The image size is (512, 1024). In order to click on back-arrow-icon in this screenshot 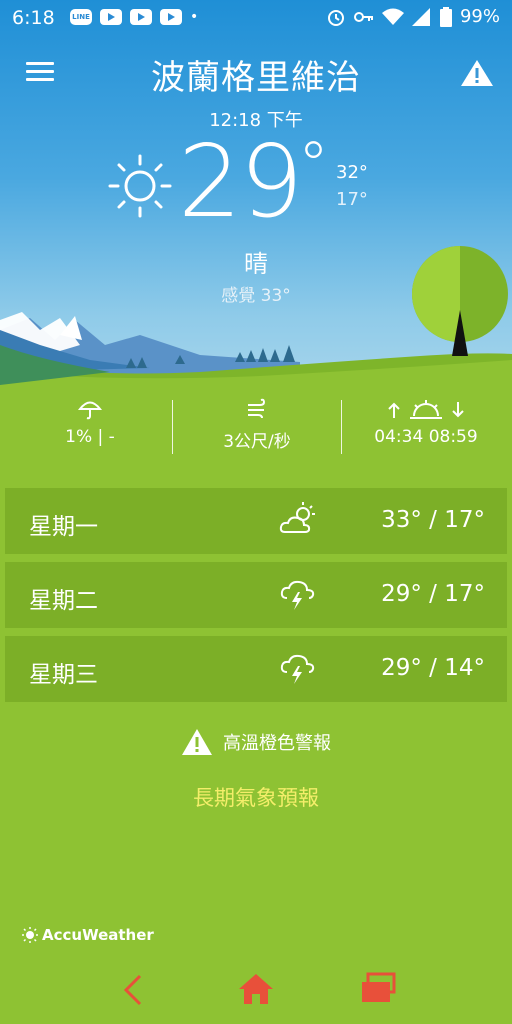, I will do `click(132, 990)`.